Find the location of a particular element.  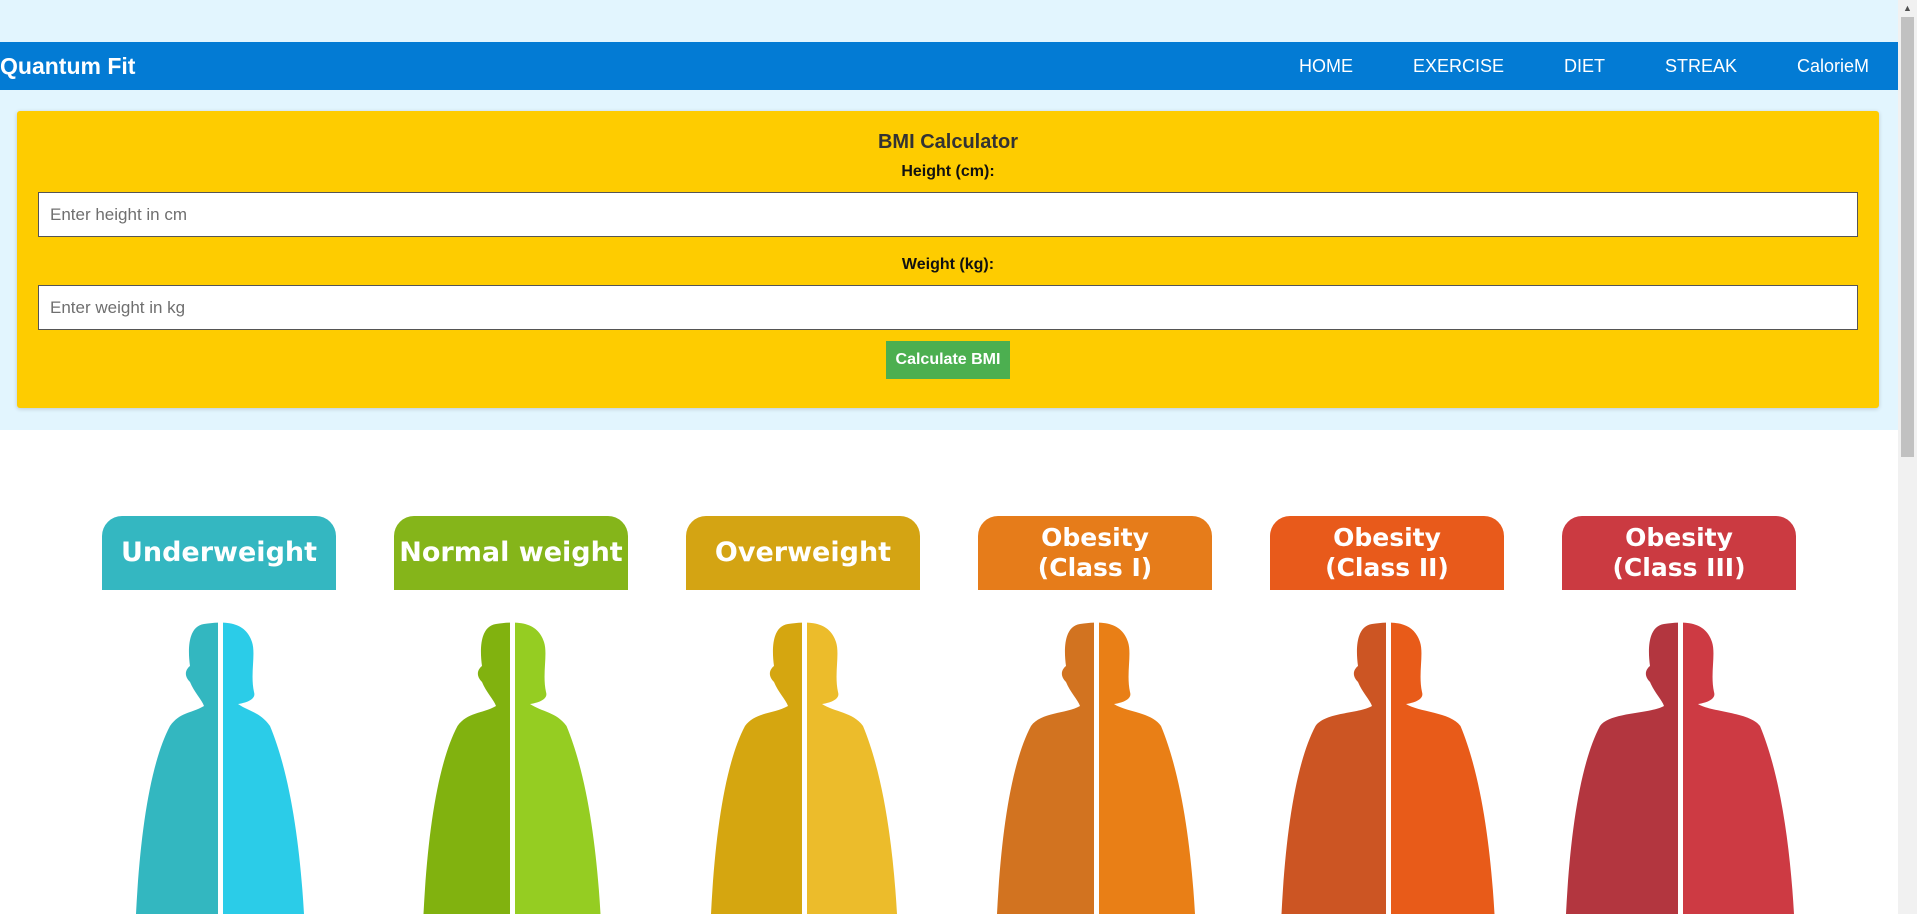

bmi-category-tab: Obesity (Class II) is located at coordinates (1387, 553).